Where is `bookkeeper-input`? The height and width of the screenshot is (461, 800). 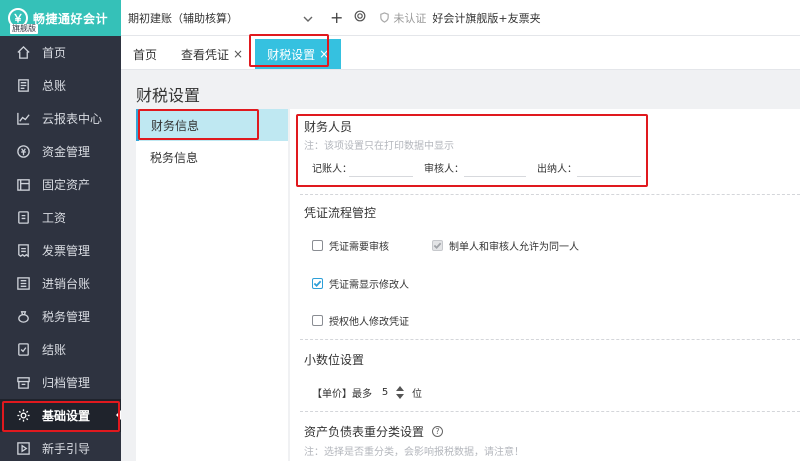 bookkeeper-input is located at coordinates (381, 176).